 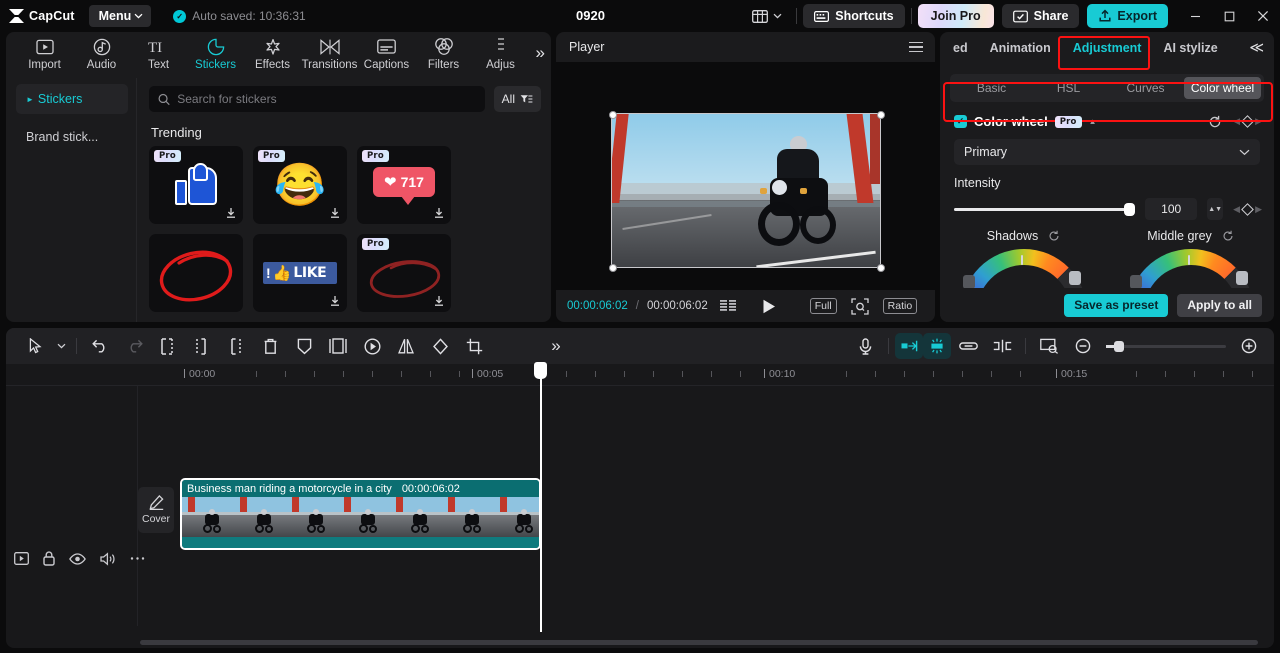 I want to click on intensity-slider, so click(x=1045, y=209).